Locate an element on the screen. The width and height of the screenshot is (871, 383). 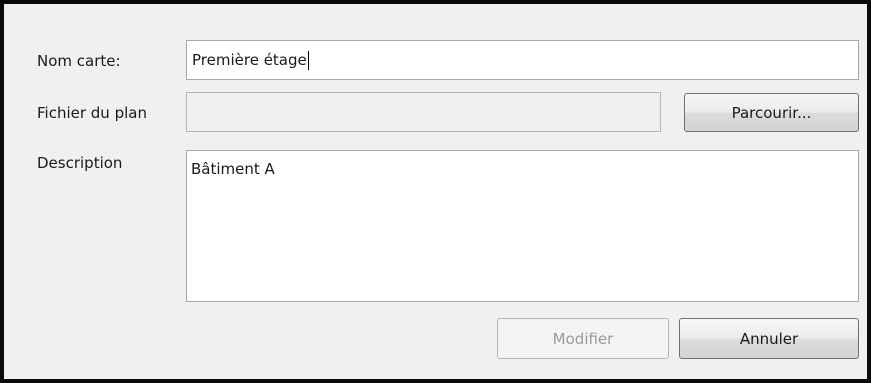
modify-button-label: Modifier is located at coordinates (583, 338).